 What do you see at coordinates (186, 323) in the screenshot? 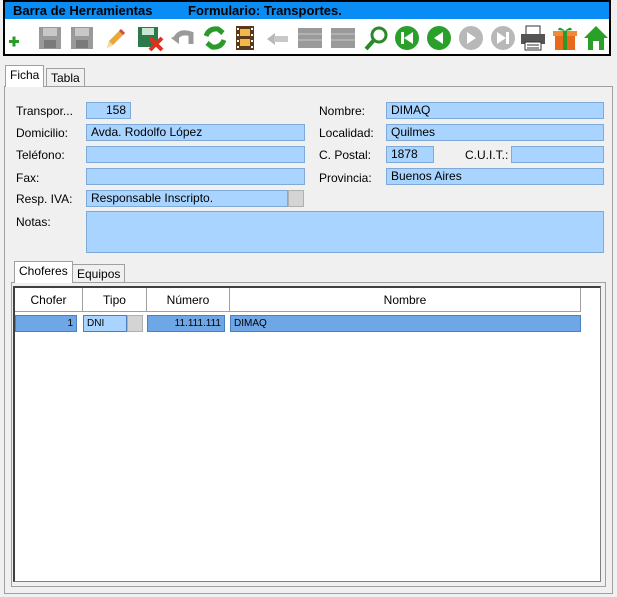
I see `cell-numero: 11.111.111` at bounding box center [186, 323].